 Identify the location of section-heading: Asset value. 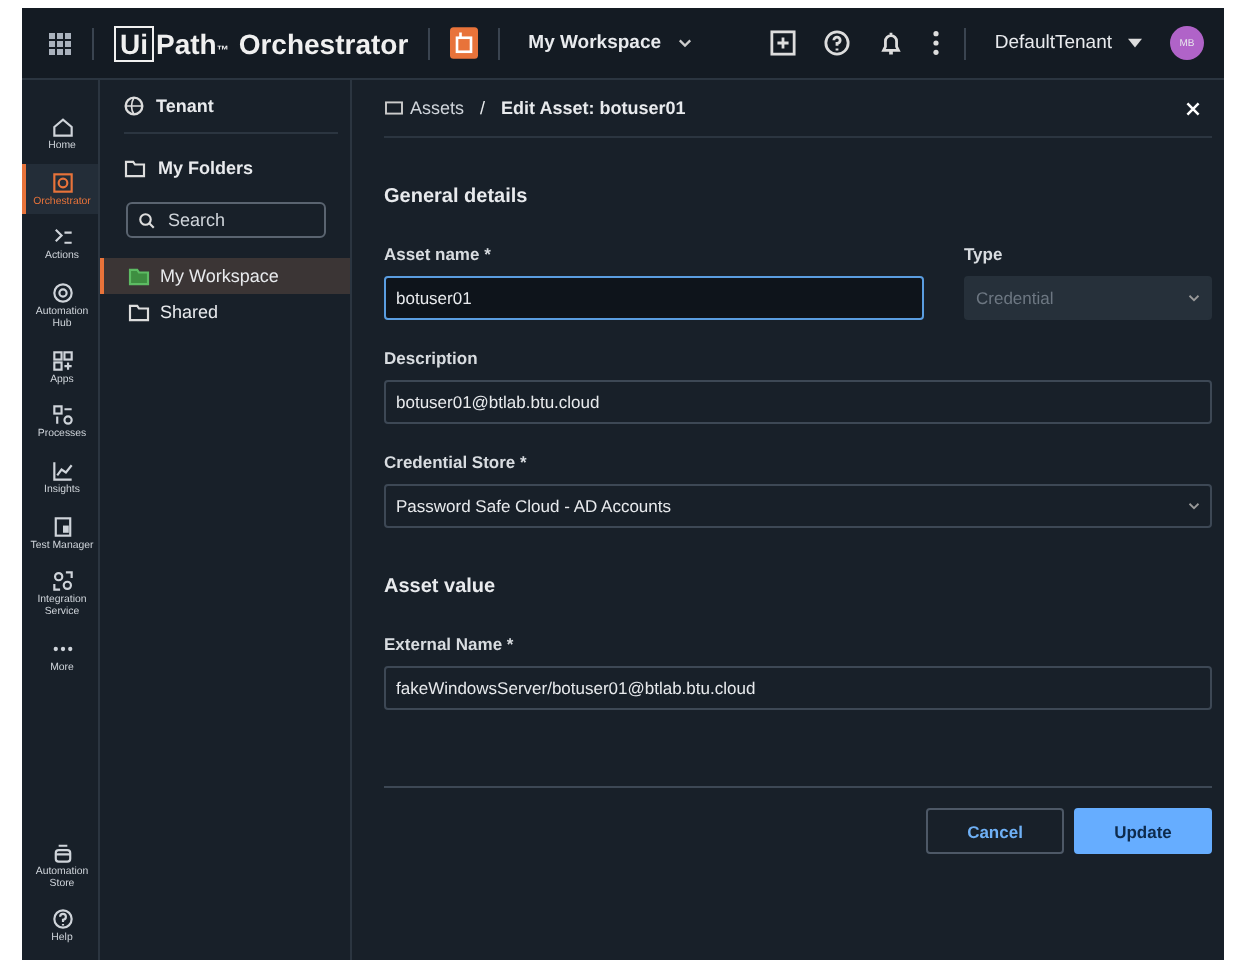
(441, 587).